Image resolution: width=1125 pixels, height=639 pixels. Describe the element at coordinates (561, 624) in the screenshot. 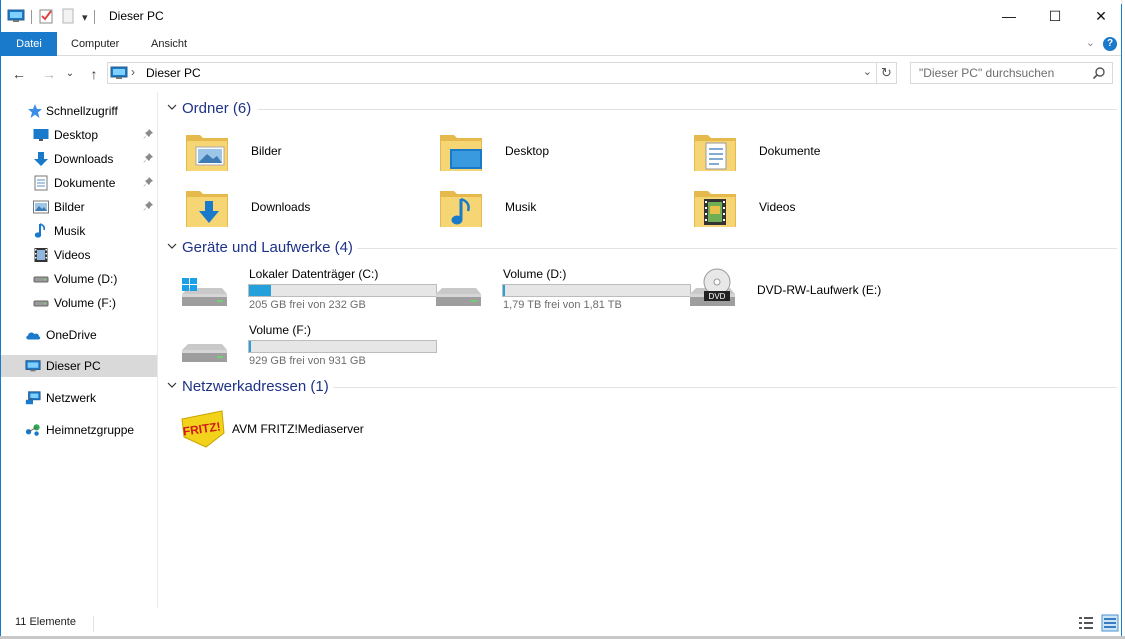

I see `status-bar: 11 Elemente` at that location.